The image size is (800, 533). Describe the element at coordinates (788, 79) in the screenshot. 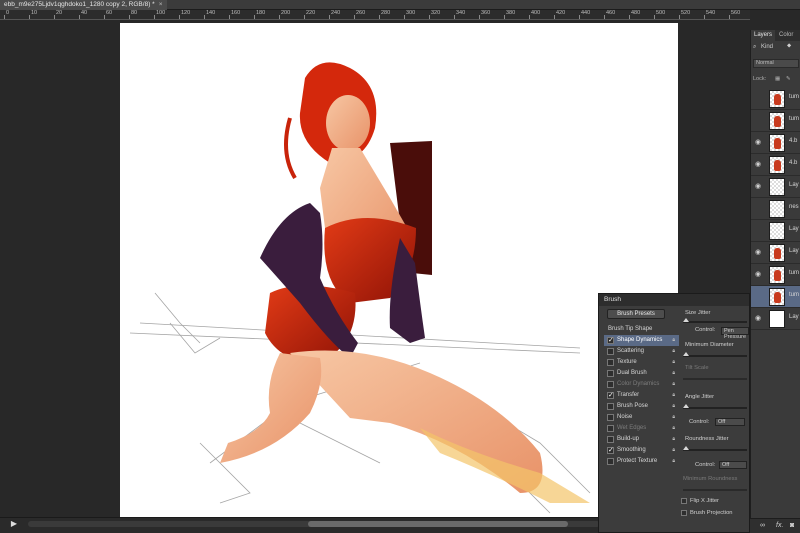

I see `lock-pixels-icon: ✎` at that location.